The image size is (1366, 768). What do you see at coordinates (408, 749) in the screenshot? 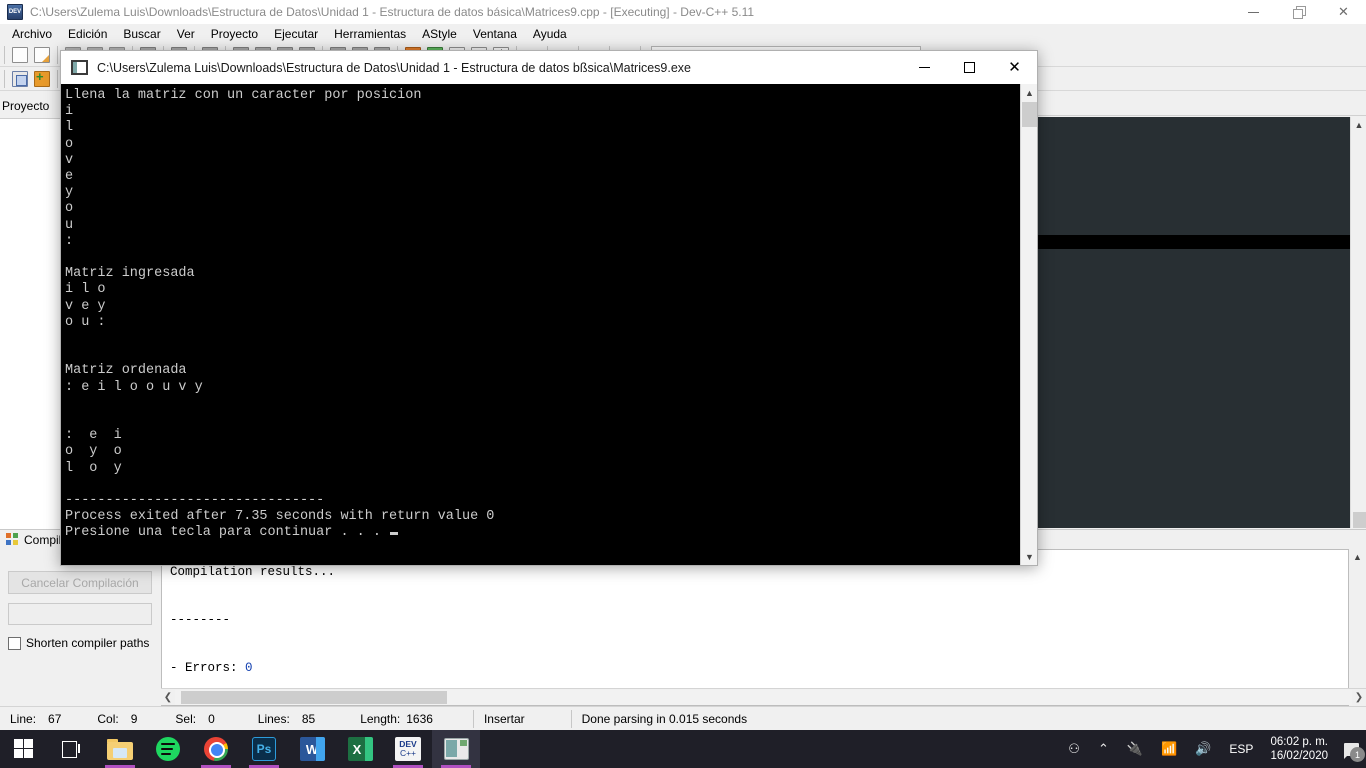
I see `taskbar-devcpp: DEV C++` at bounding box center [408, 749].